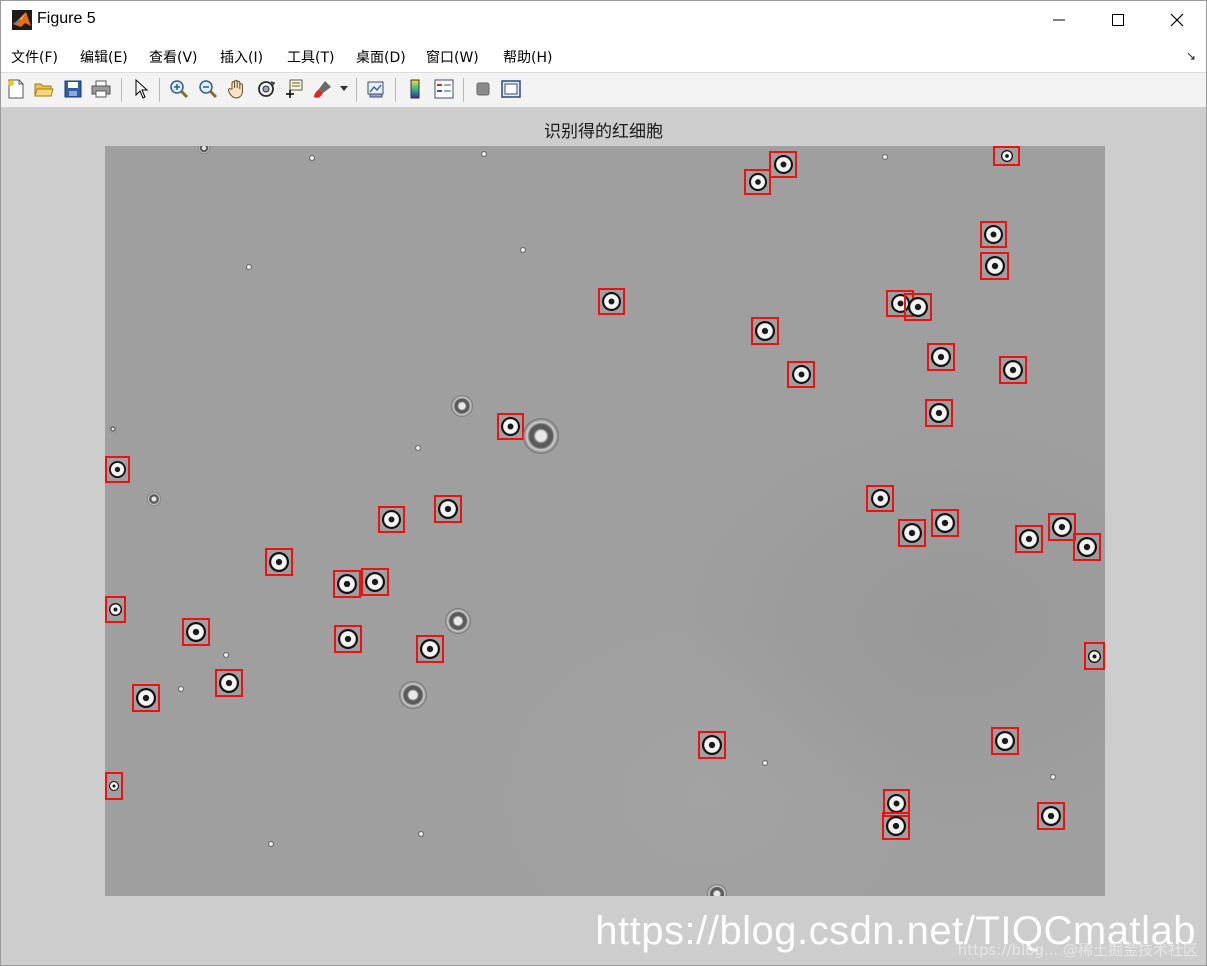 The image size is (1207, 966). I want to click on pan-button, so click(237, 89).